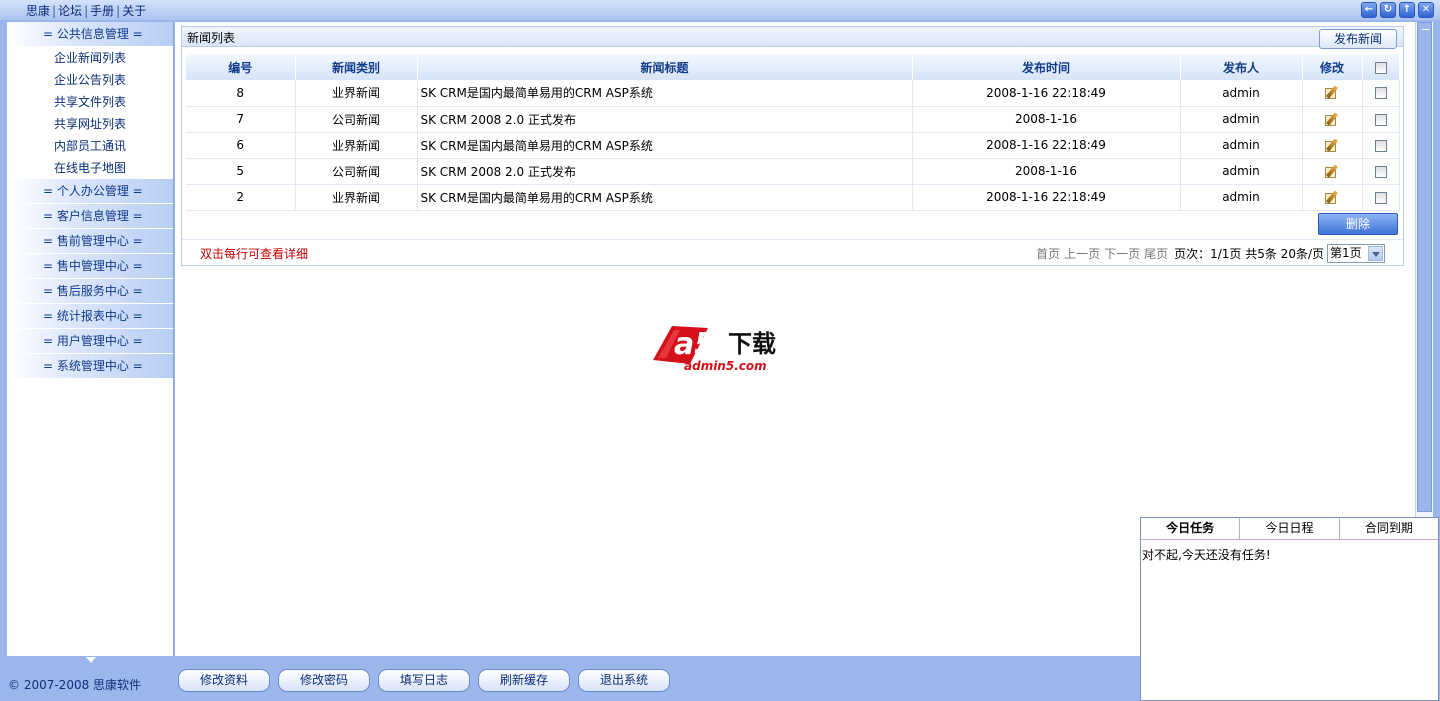  I want to click on cell-category: 公司新闻, so click(356, 171).